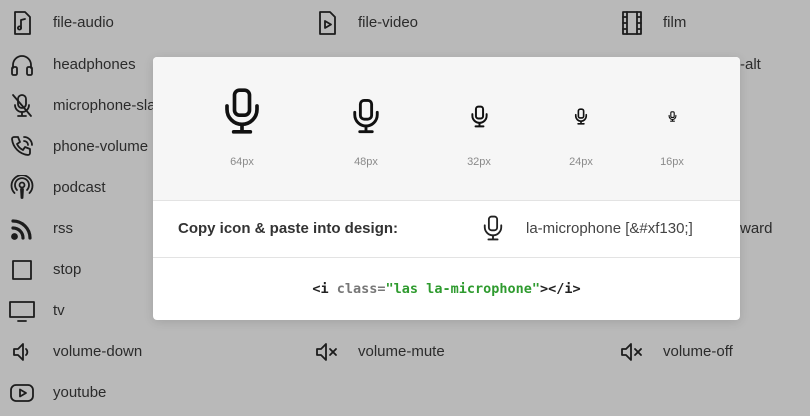  Describe the element at coordinates (98, 351) in the screenshot. I see `grid-item-label: volume-down` at that location.